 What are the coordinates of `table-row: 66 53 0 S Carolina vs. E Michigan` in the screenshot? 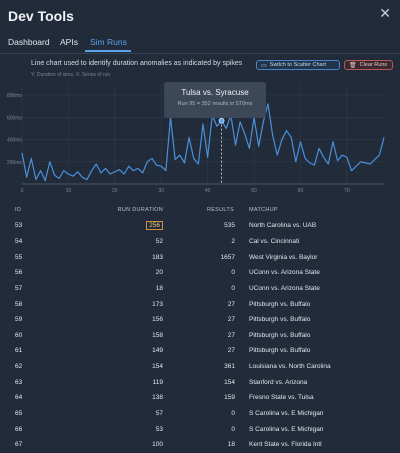 It's located at (200, 429).